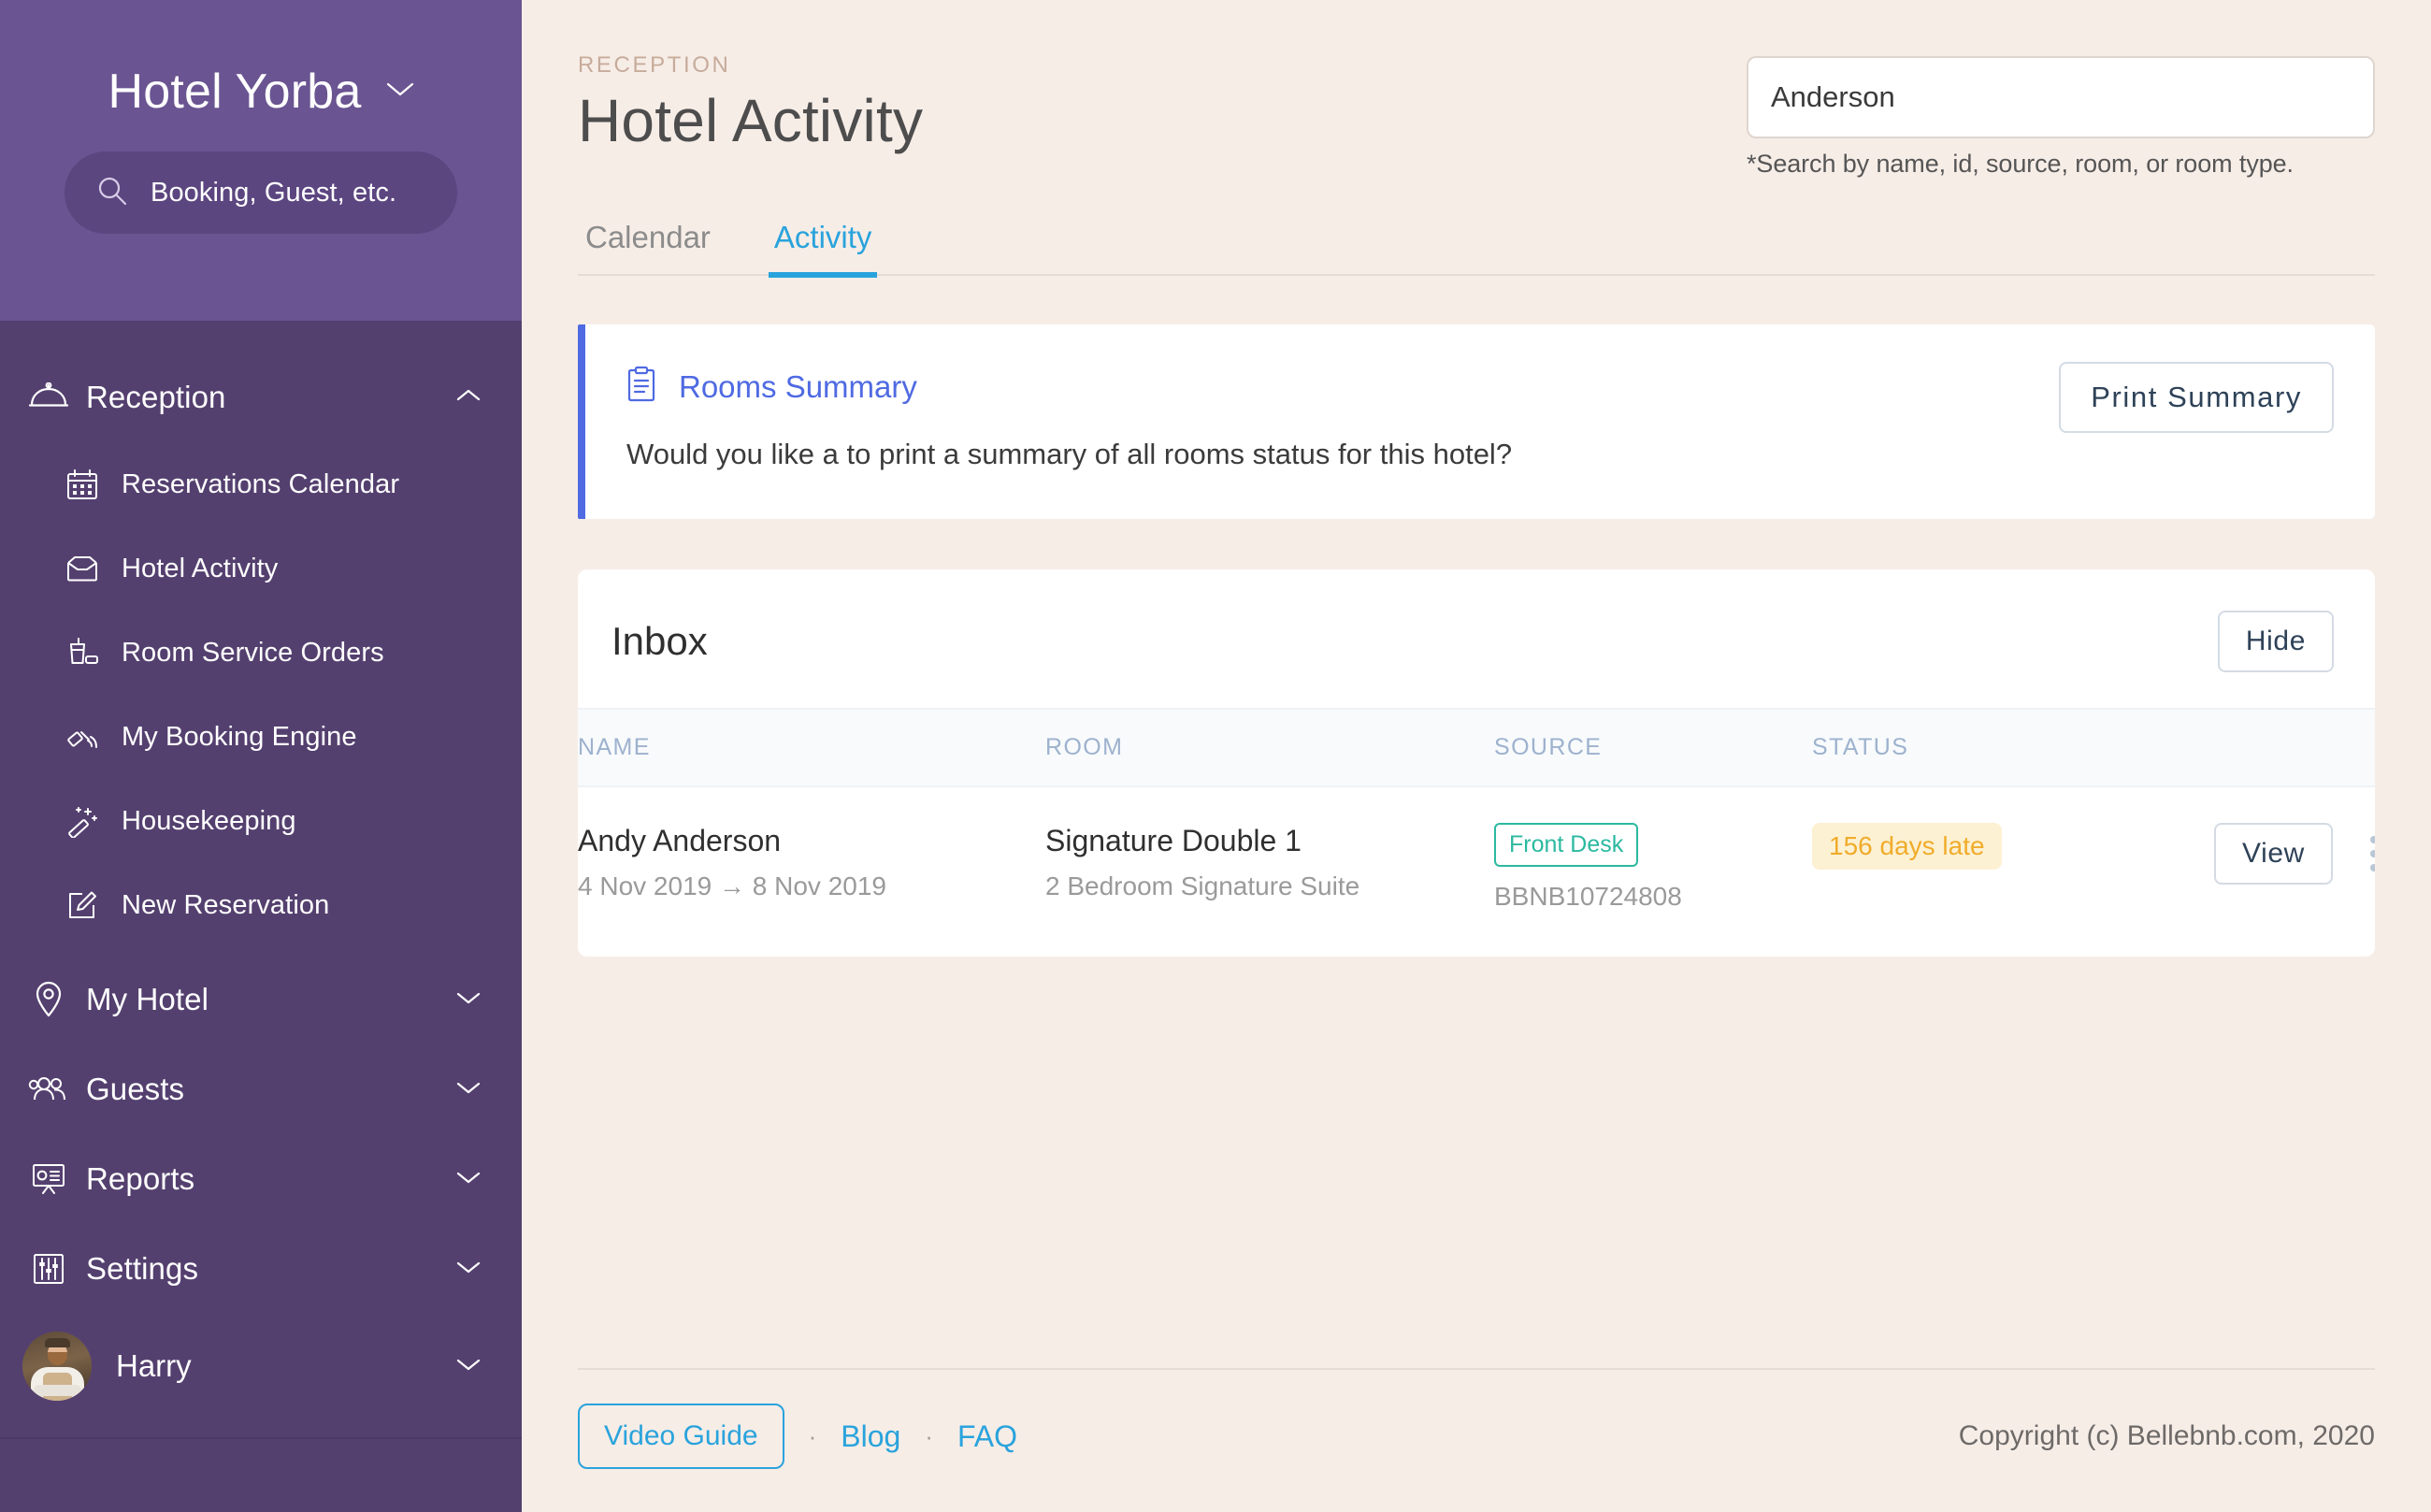 This screenshot has height=1512, width=2431. What do you see at coordinates (261, 1366) in the screenshot?
I see `sidebar-user-menu: Harry` at bounding box center [261, 1366].